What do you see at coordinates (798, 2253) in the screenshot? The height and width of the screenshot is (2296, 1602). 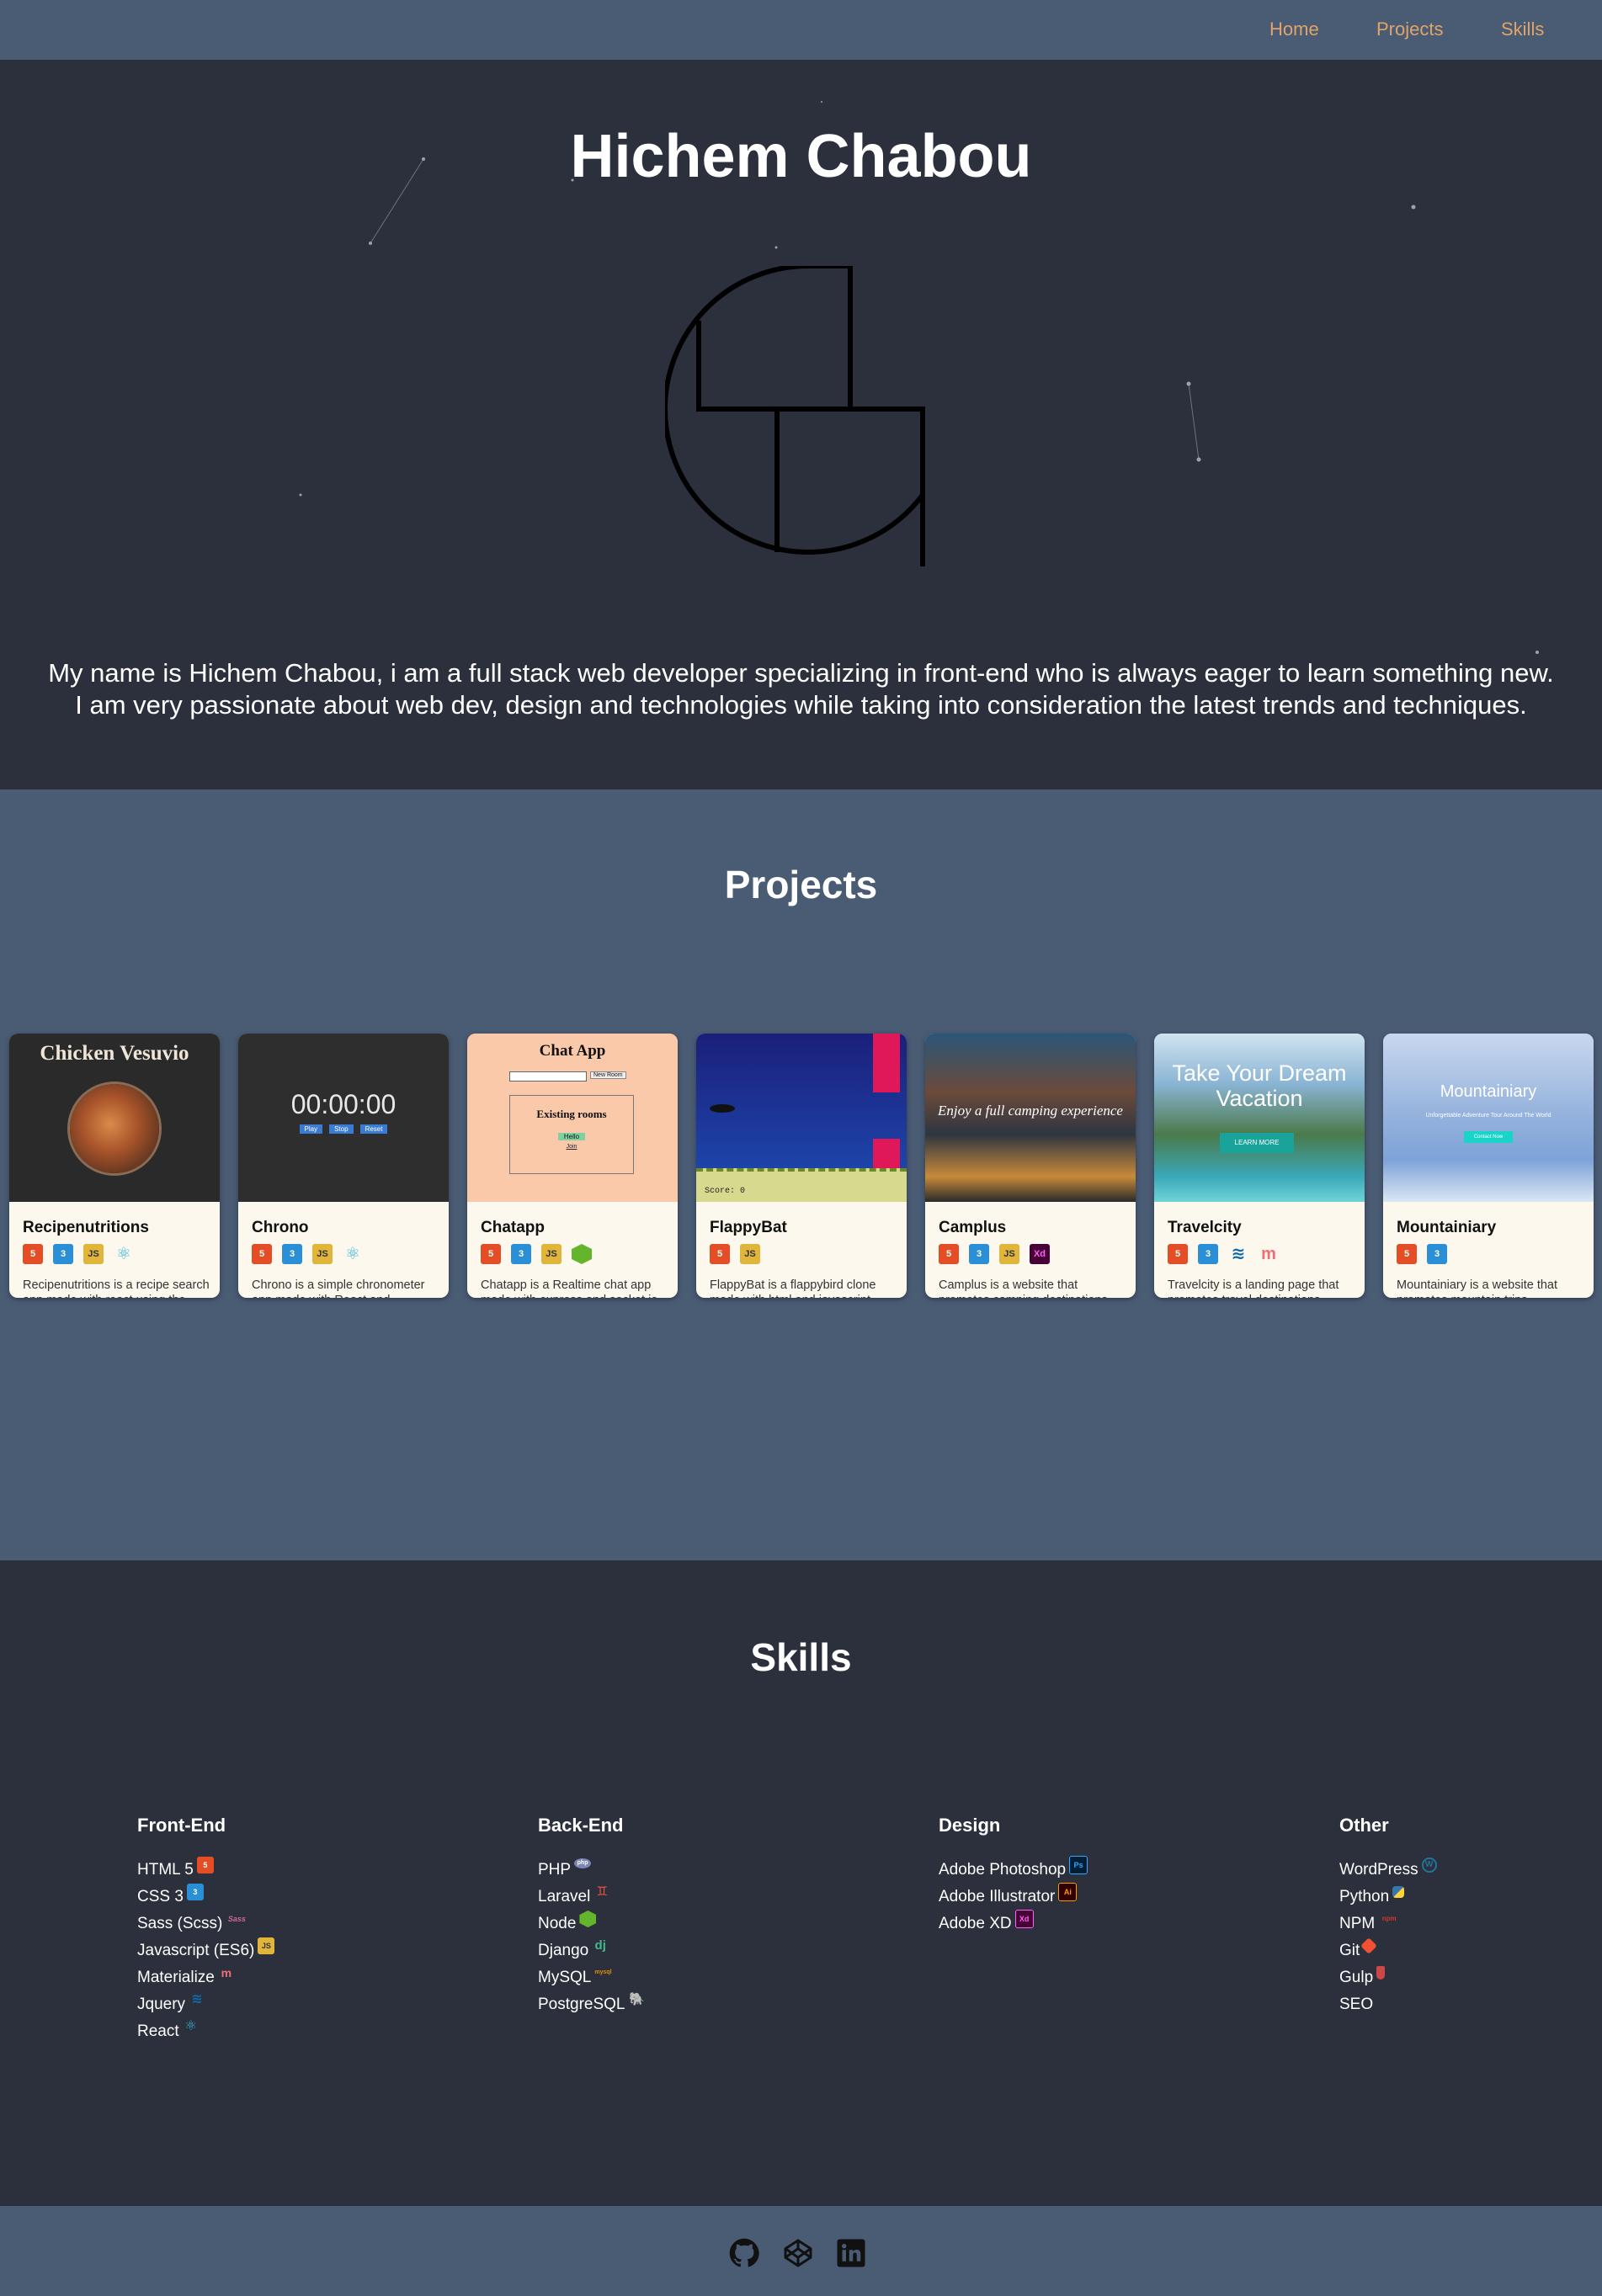 I see `codepen-icon` at bounding box center [798, 2253].